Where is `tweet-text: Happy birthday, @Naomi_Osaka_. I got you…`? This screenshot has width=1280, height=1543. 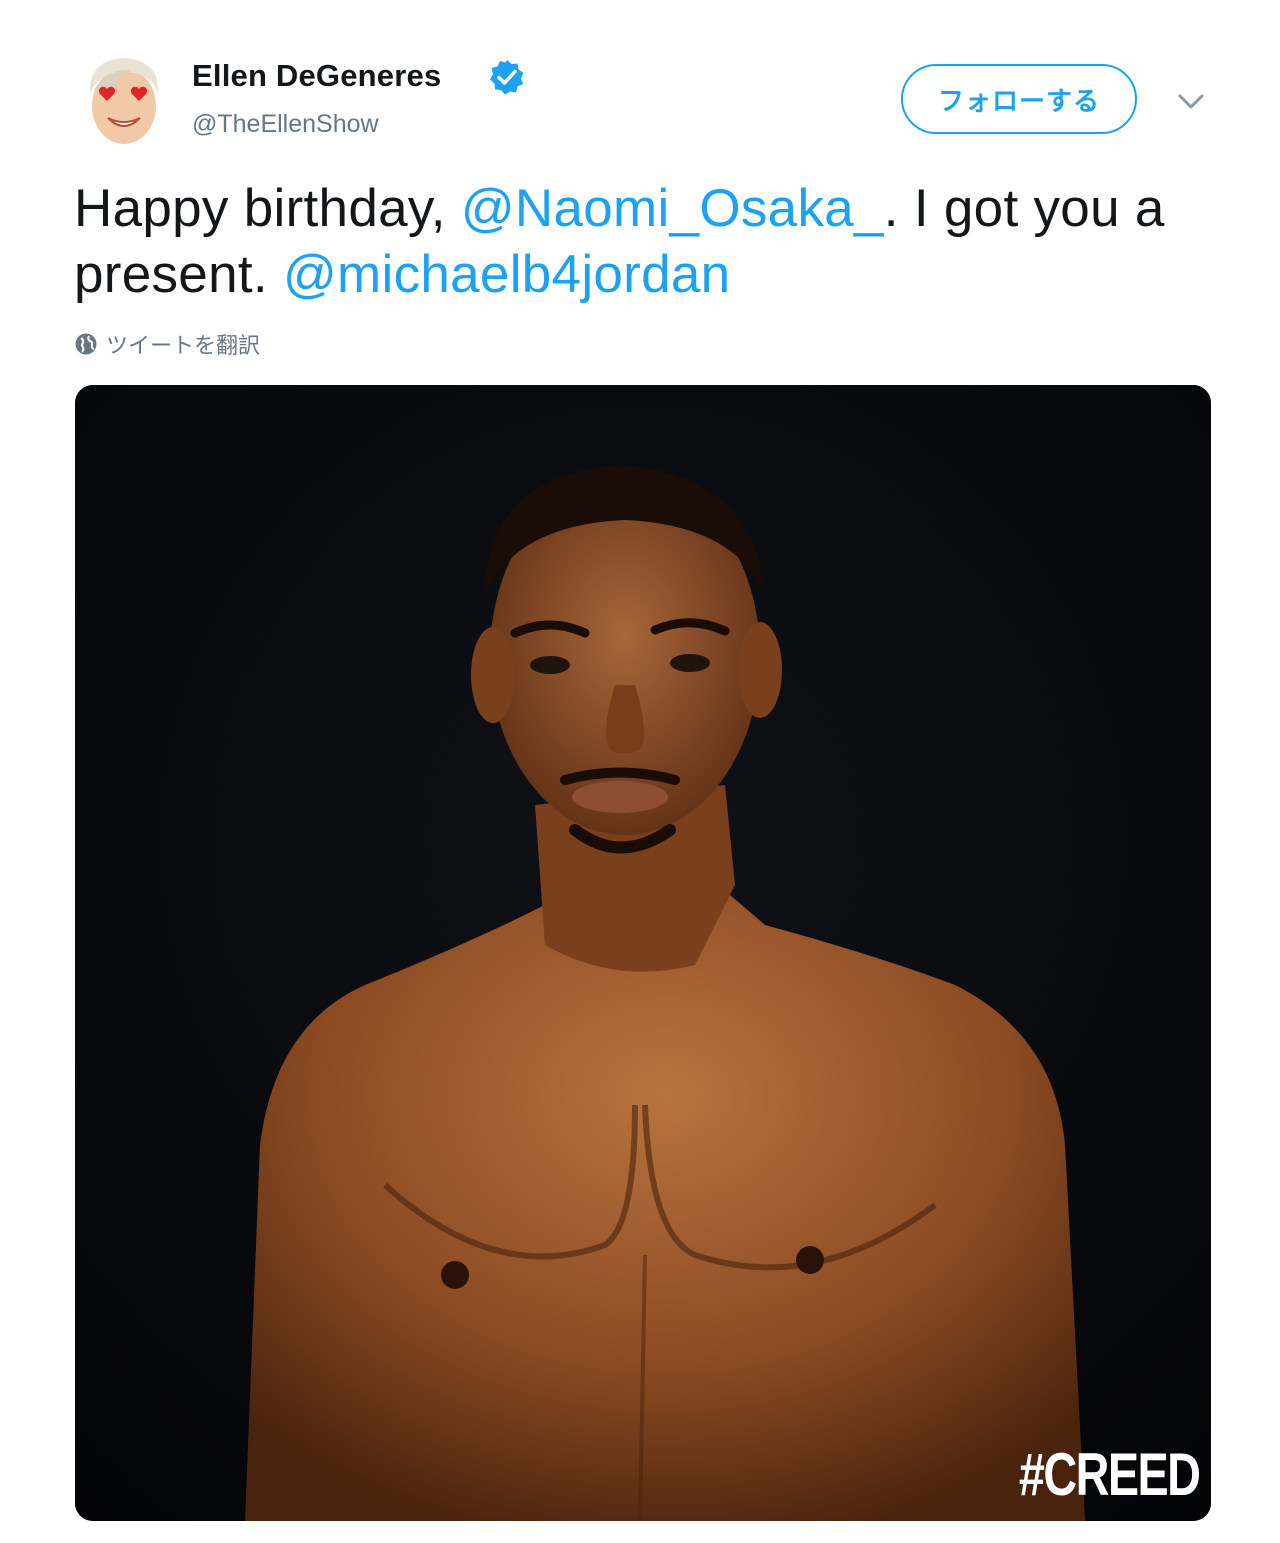
tweet-text: Happy birthday, @Naomi_Osaka_. I got you… is located at coordinates (644, 242).